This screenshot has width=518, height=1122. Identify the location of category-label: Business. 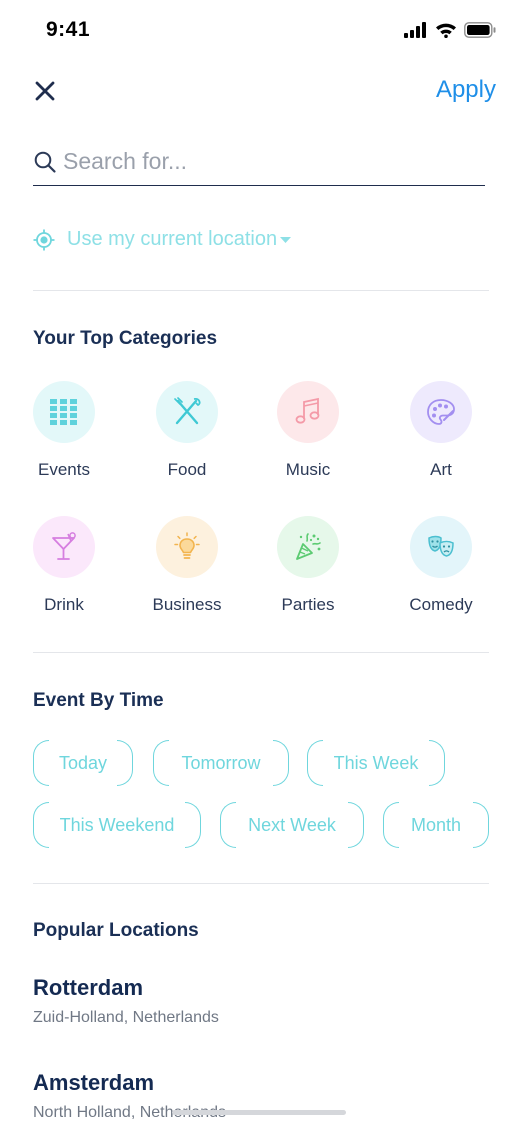
(187, 604).